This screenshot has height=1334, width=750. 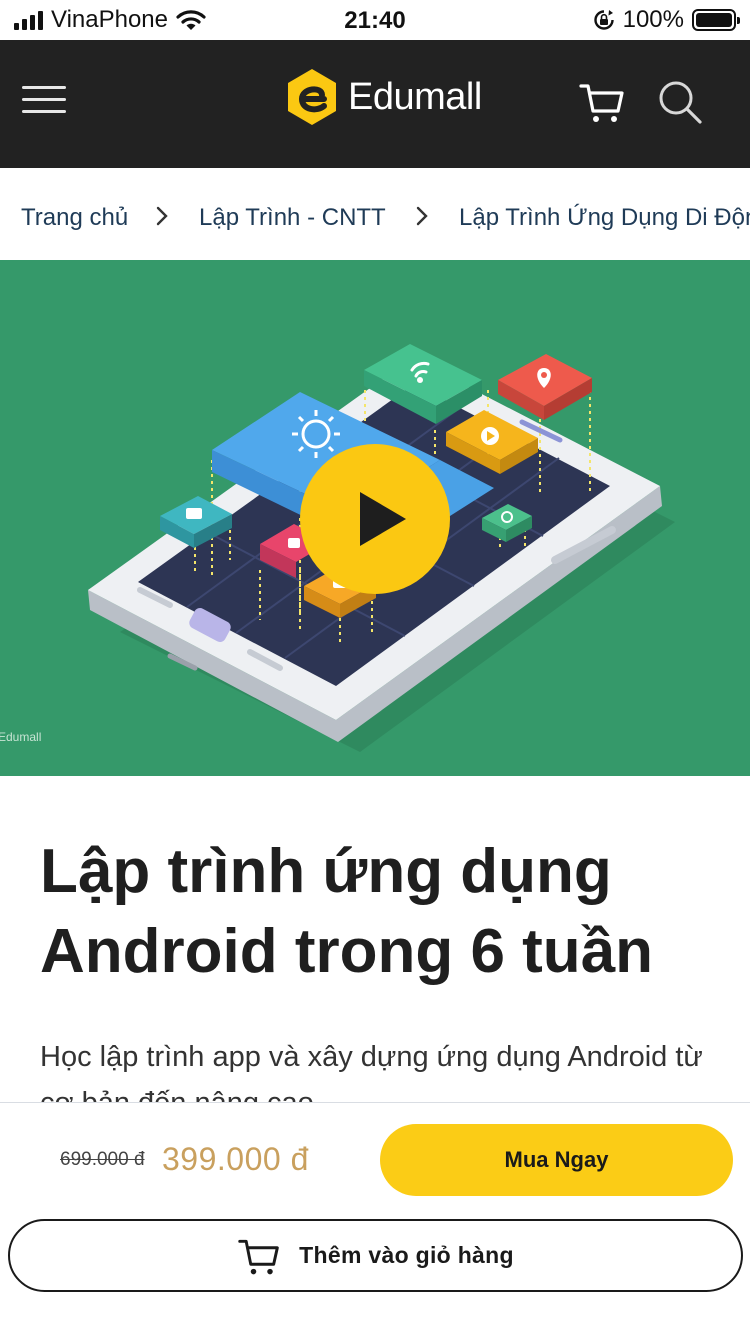 What do you see at coordinates (406, 1255) in the screenshot?
I see `add-to-cart-label: Thêm vào giỏ hàng` at bounding box center [406, 1255].